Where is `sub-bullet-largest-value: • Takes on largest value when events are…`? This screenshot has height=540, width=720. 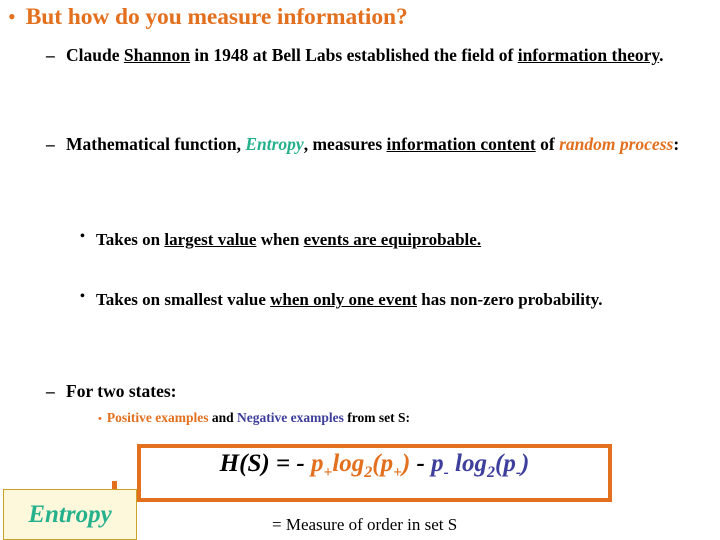 sub-bullet-largest-value: • Takes on largest value when events are… is located at coordinates (395, 239).